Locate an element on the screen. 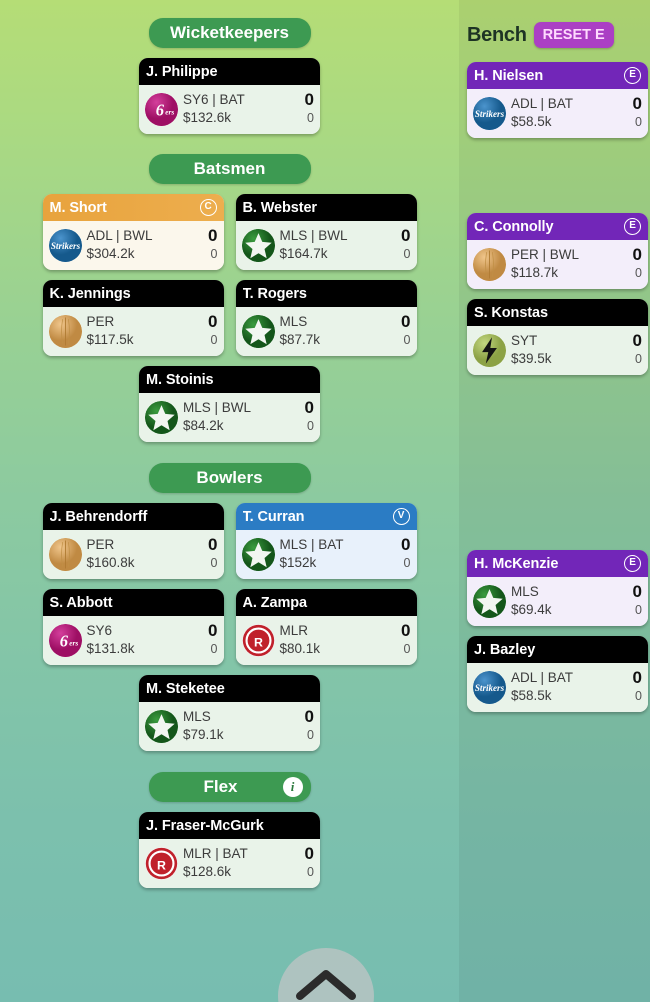 The width and height of the screenshot is (650, 1002). player-card: M. Short C ADL | BWL $304.2k 0 0 is located at coordinates (133, 232).